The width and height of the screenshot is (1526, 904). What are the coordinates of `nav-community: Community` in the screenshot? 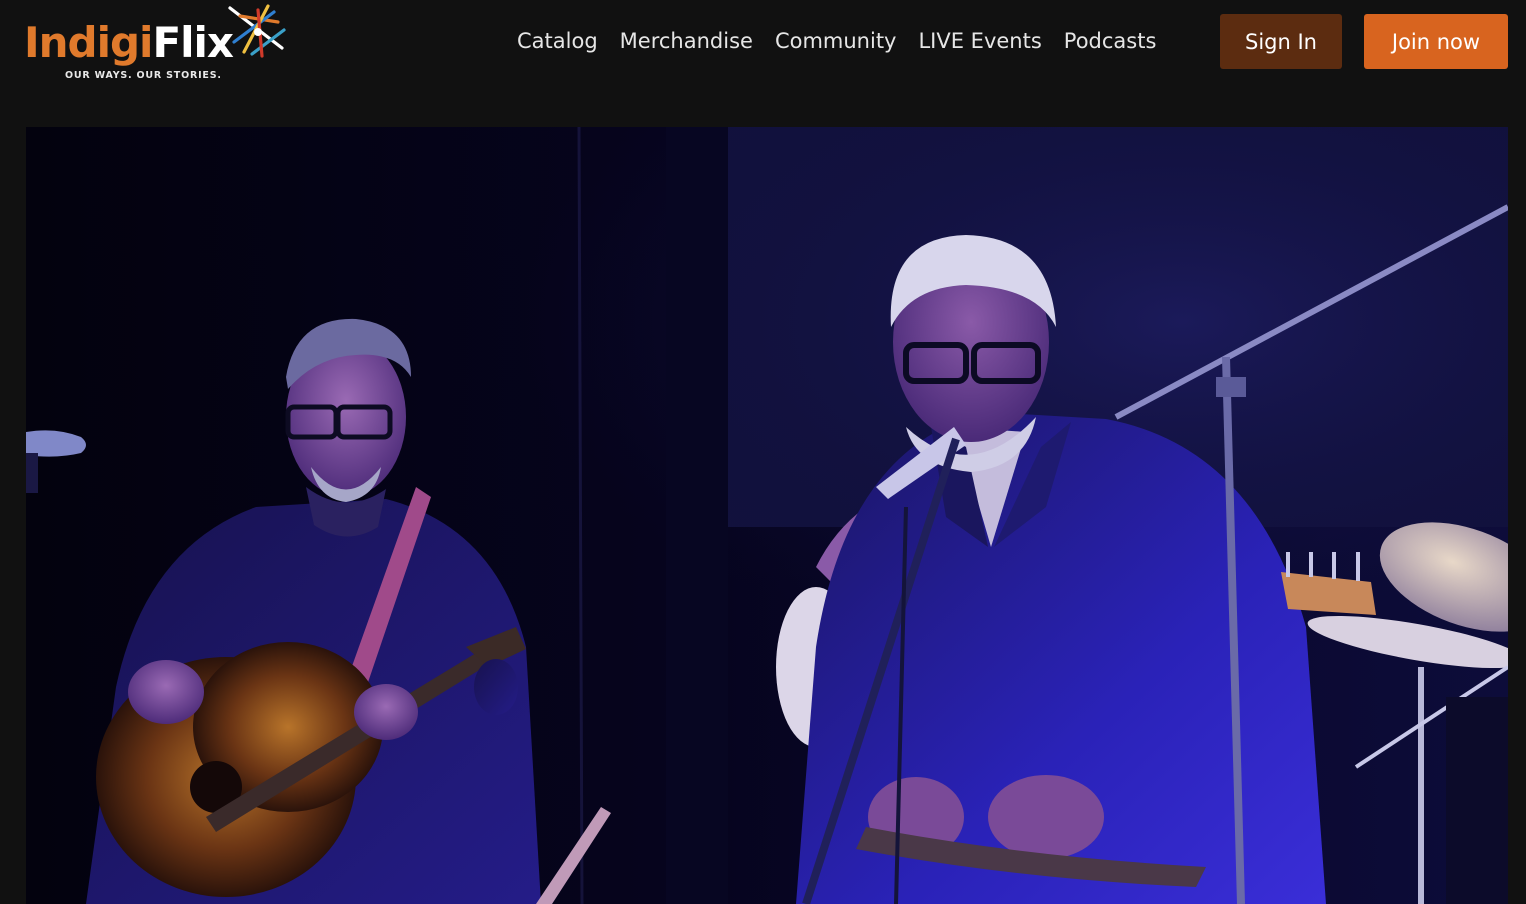 It's located at (836, 41).